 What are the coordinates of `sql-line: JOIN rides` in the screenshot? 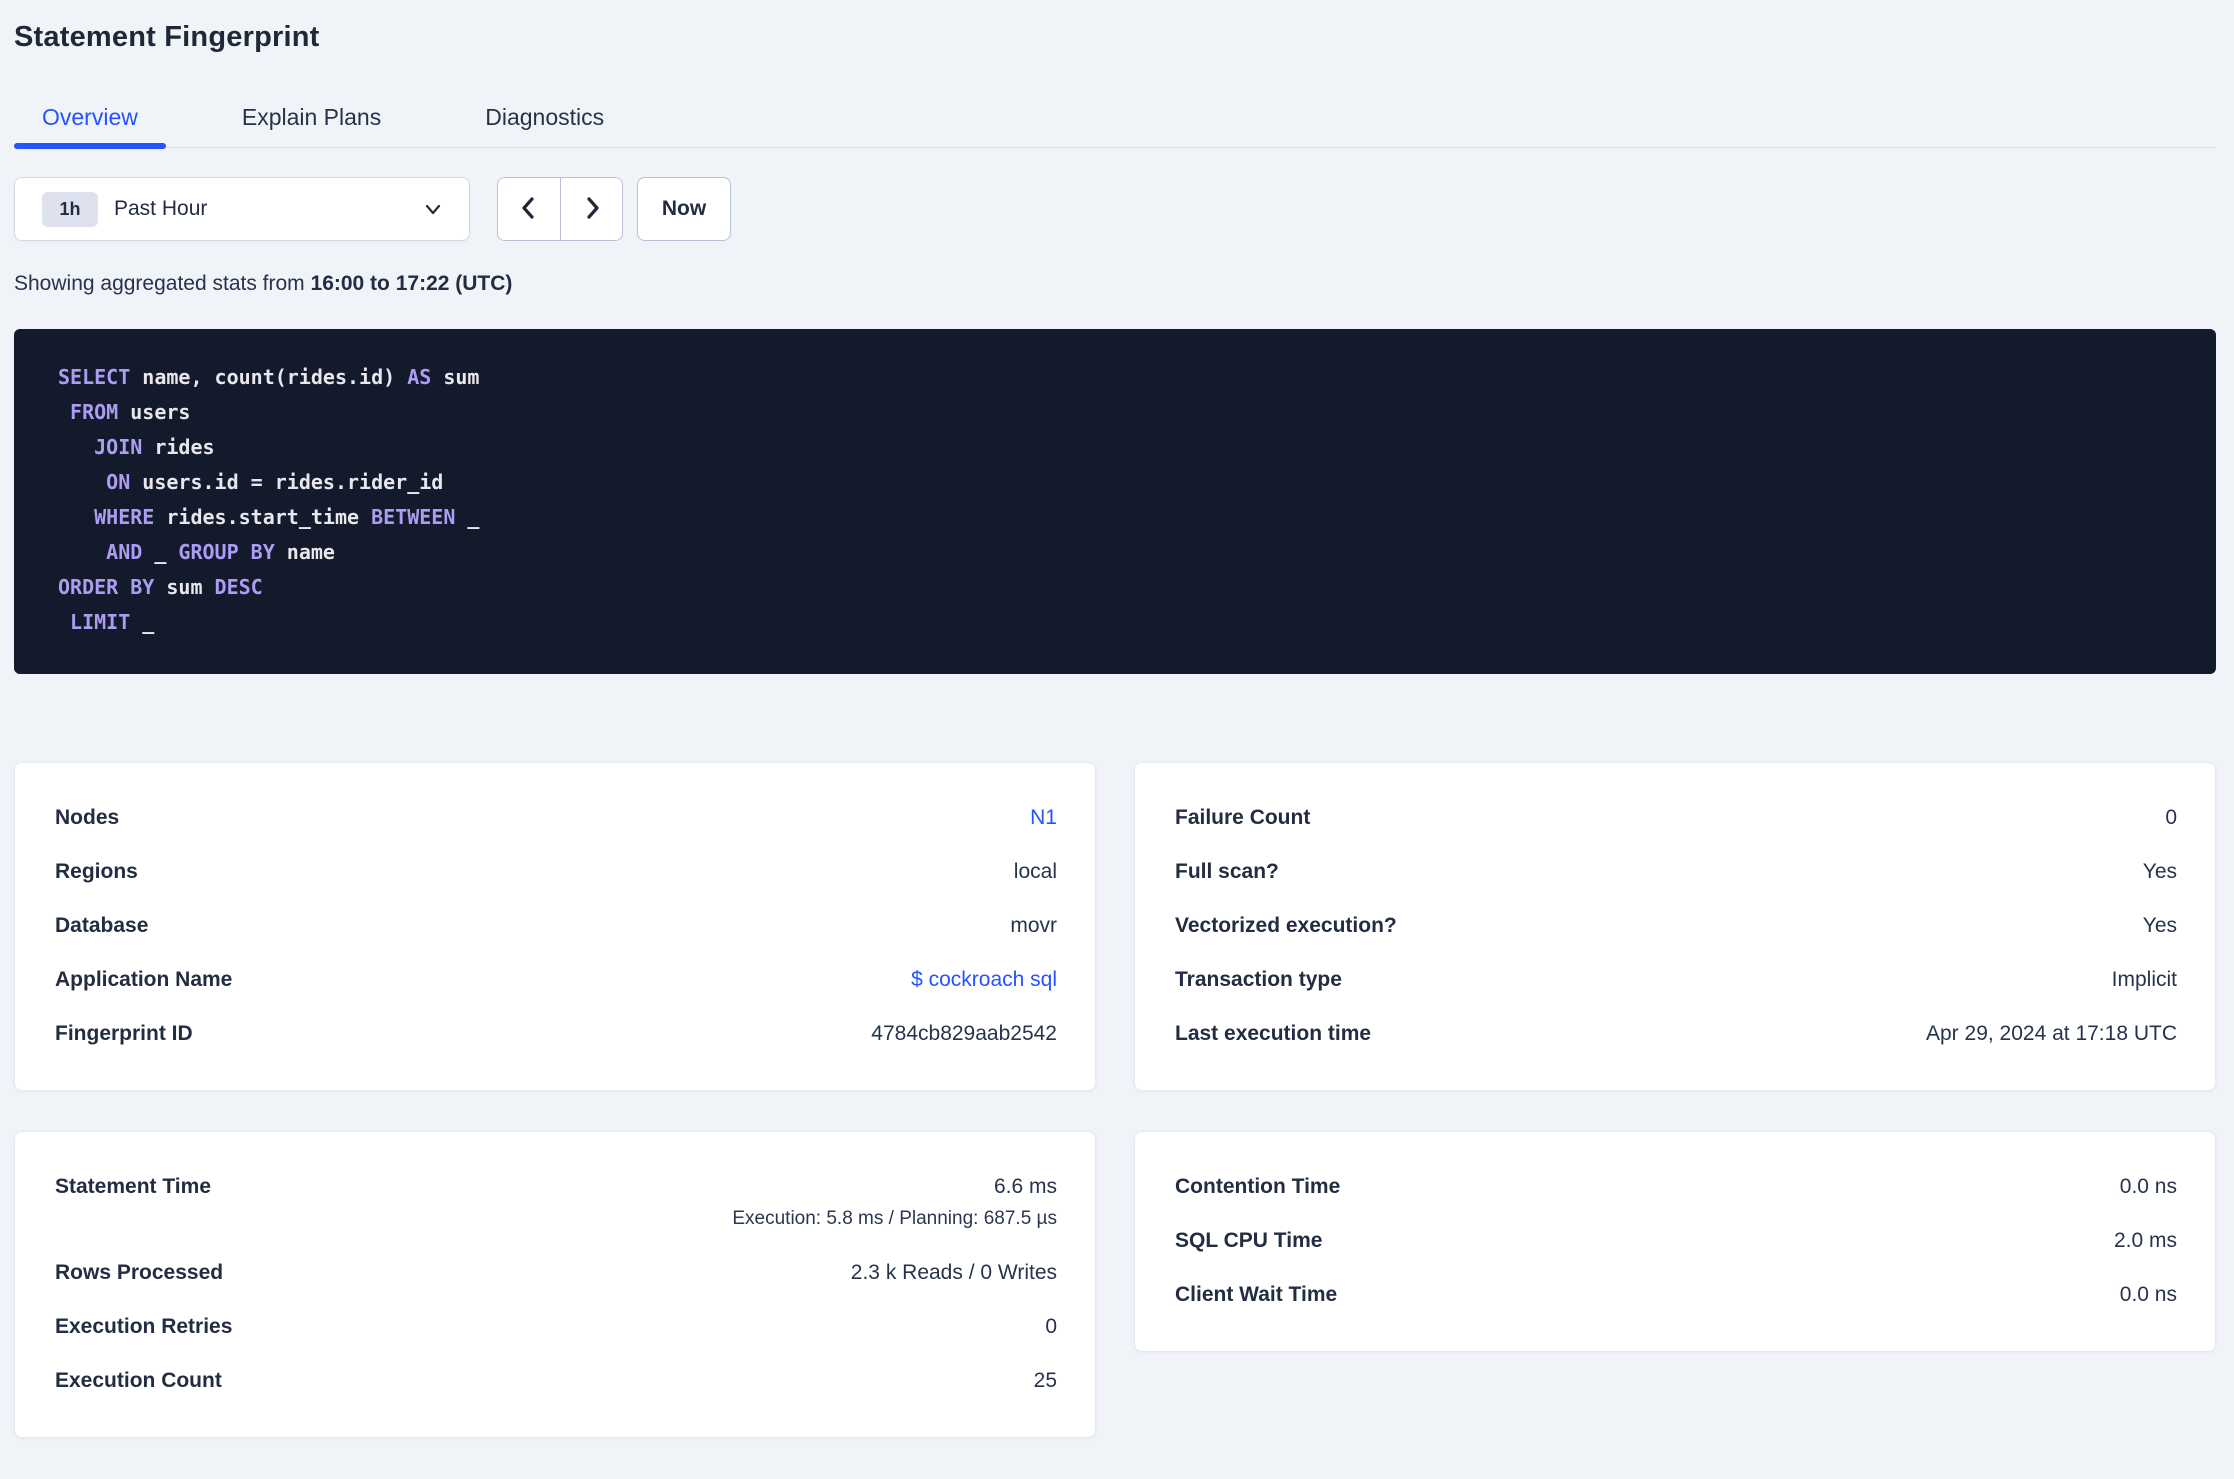 It's located at (1115, 447).